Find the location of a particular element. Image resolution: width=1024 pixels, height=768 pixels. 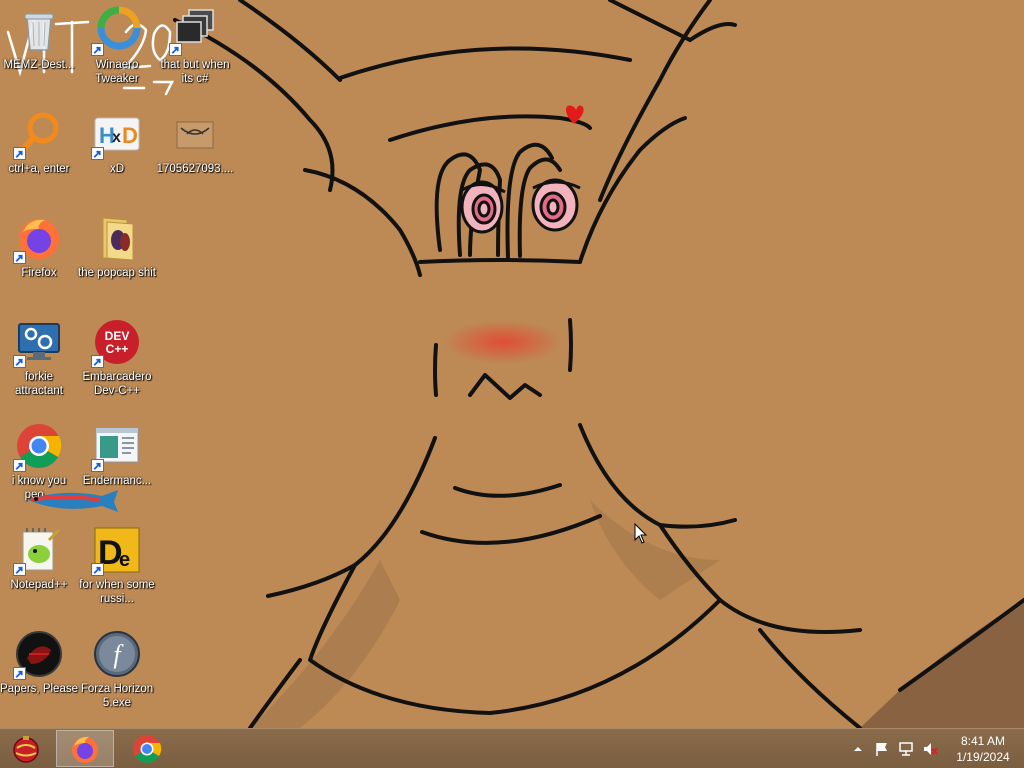

image-file-icon is located at coordinates (195, 135).